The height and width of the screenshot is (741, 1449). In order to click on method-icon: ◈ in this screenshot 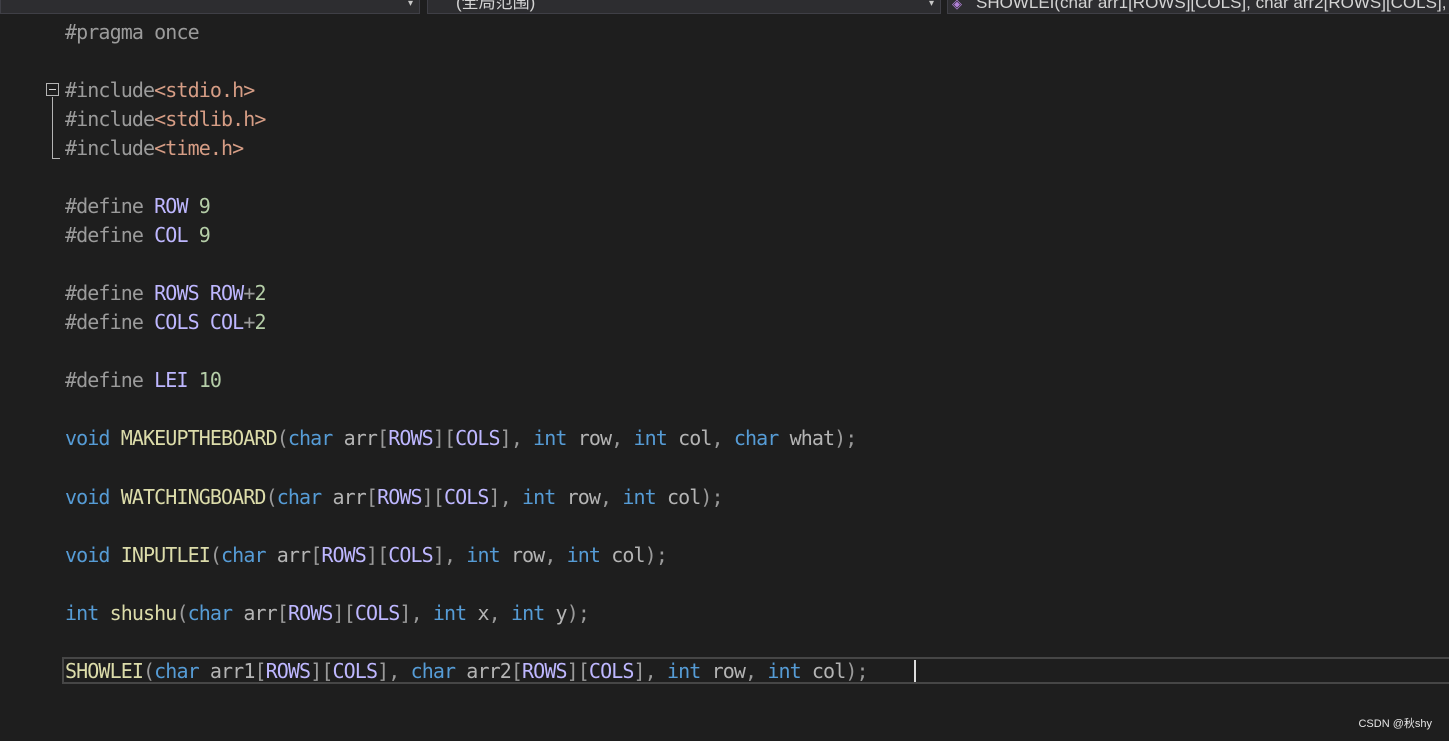, I will do `click(957, 5)`.